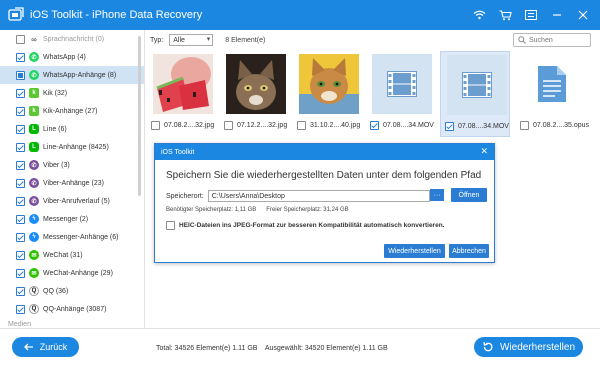 This screenshot has height=366, width=600. What do you see at coordinates (191, 40) in the screenshot?
I see `type-select: Alle` at bounding box center [191, 40].